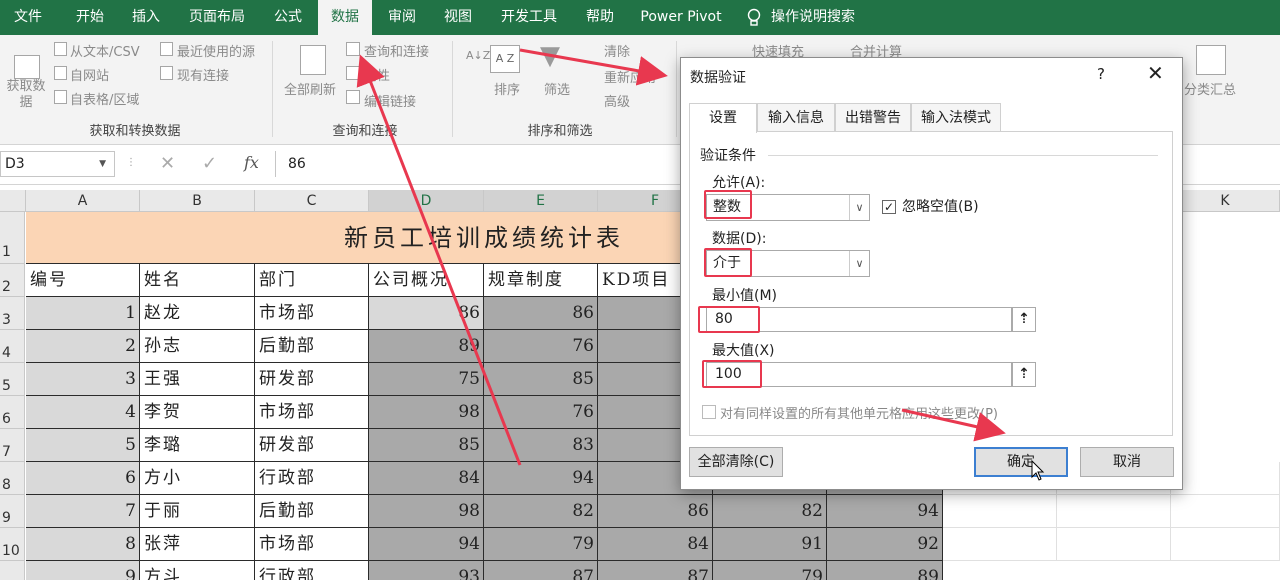  I want to click on table-cell: 91, so click(770, 544).